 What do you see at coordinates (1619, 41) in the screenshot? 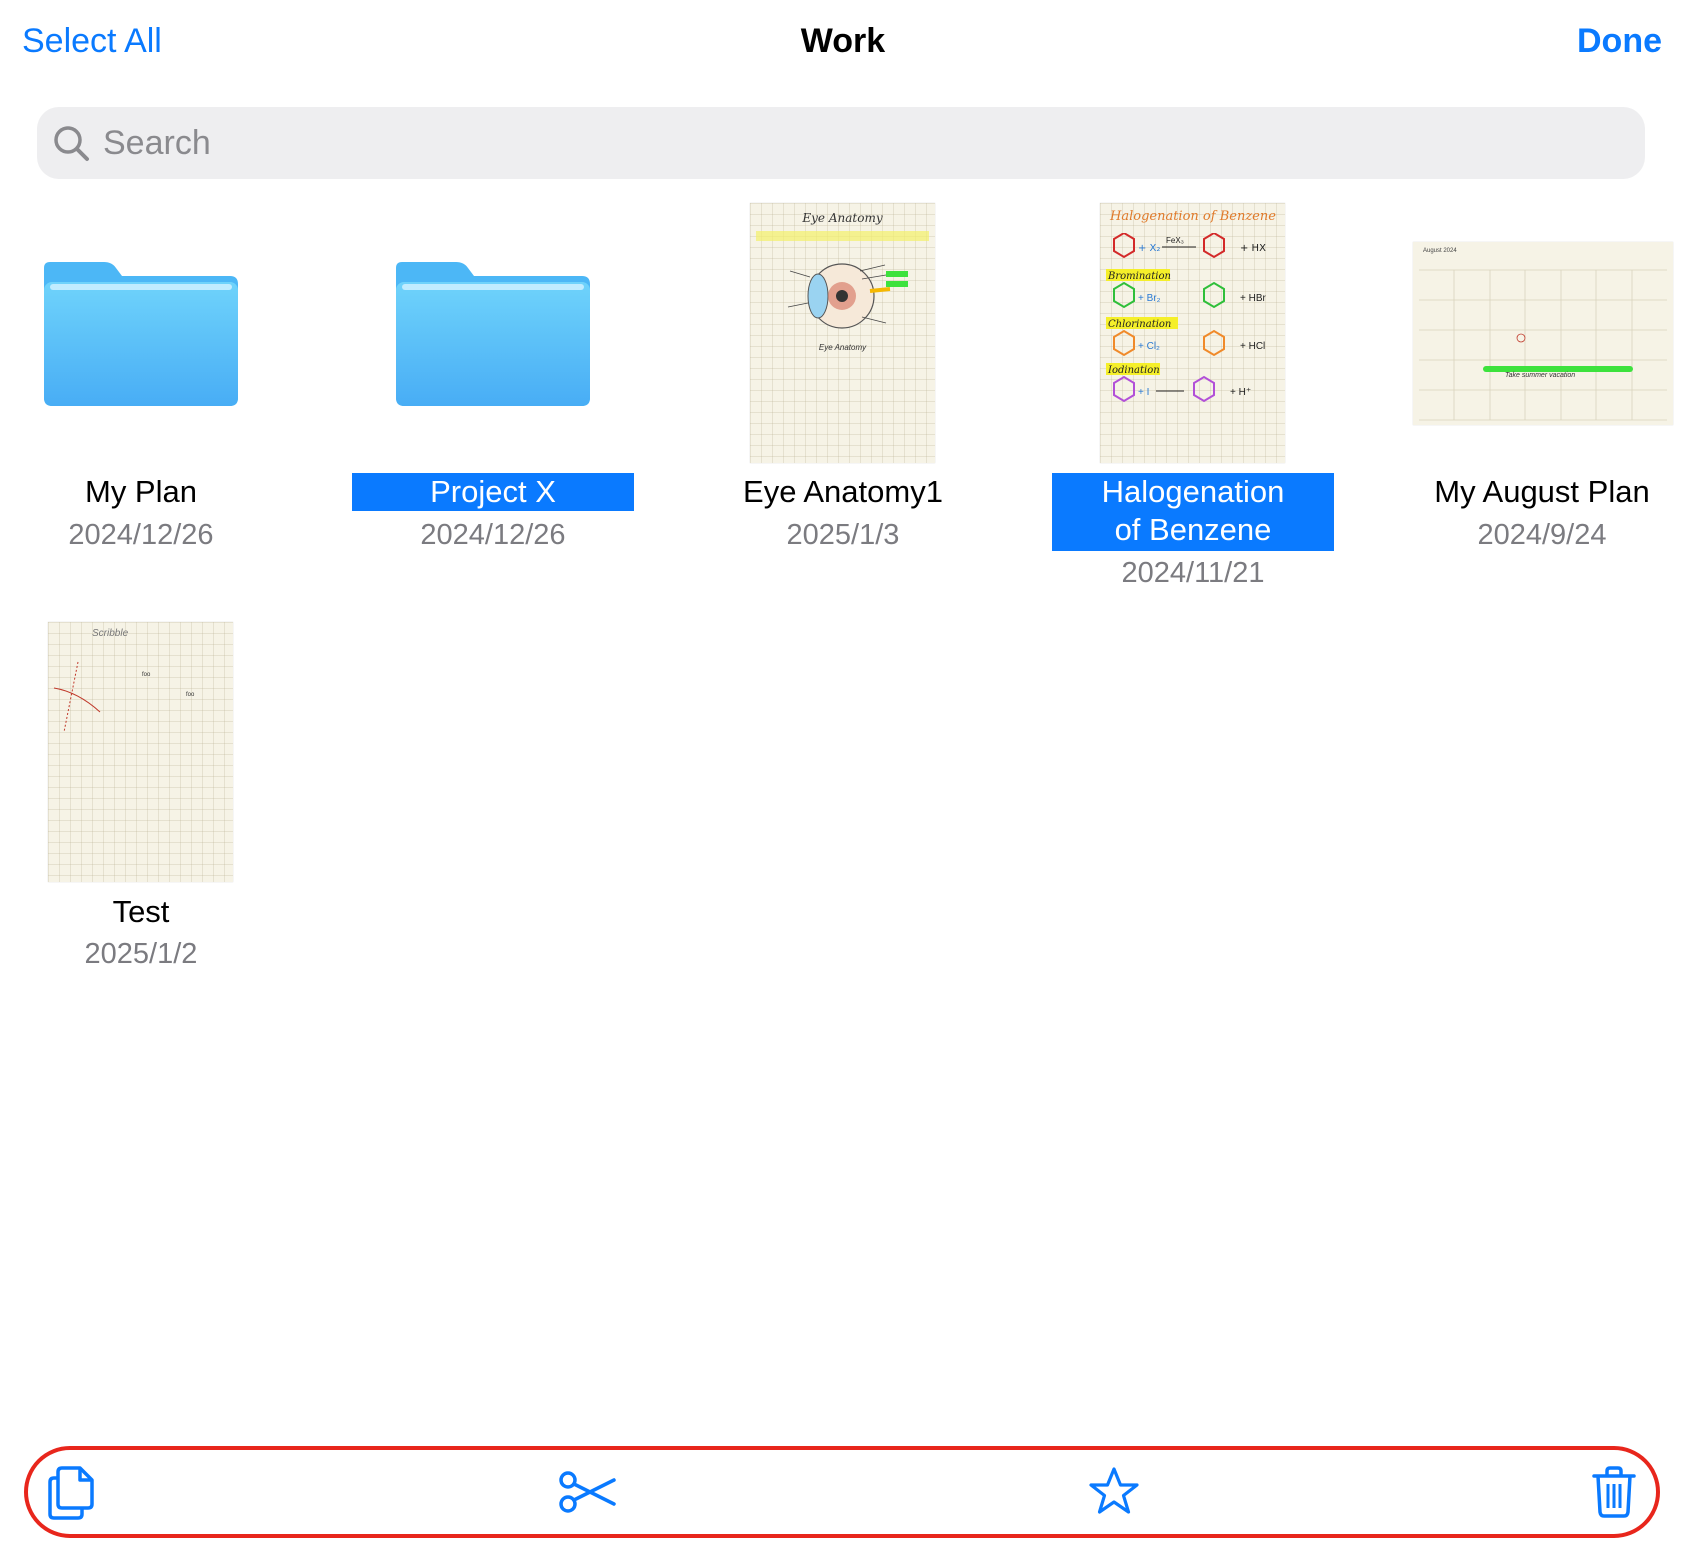
I see `done-button: Done` at bounding box center [1619, 41].